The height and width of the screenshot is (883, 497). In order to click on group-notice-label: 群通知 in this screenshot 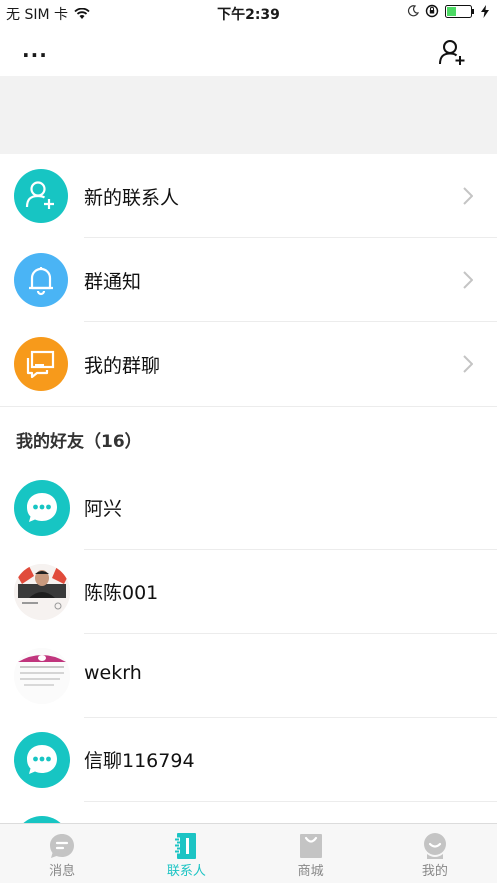, I will do `click(113, 282)`.